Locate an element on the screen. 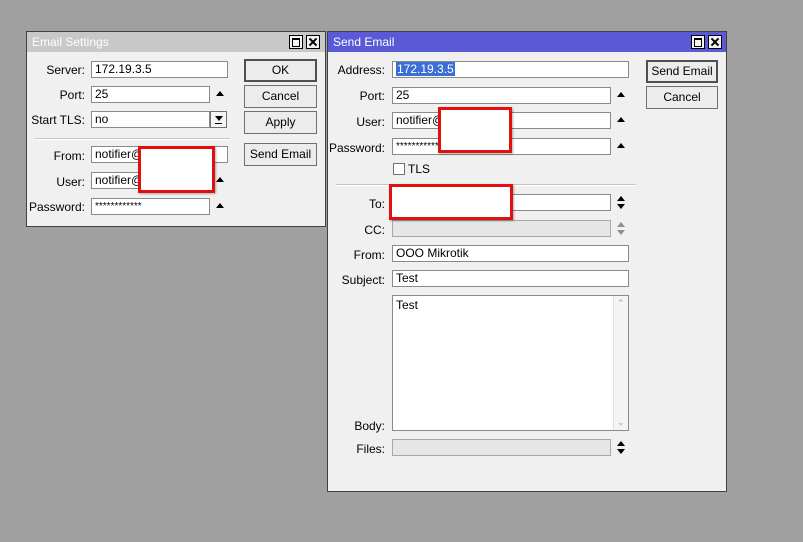 The image size is (803, 542). cc-label: CC: is located at coordinates (374, 230).